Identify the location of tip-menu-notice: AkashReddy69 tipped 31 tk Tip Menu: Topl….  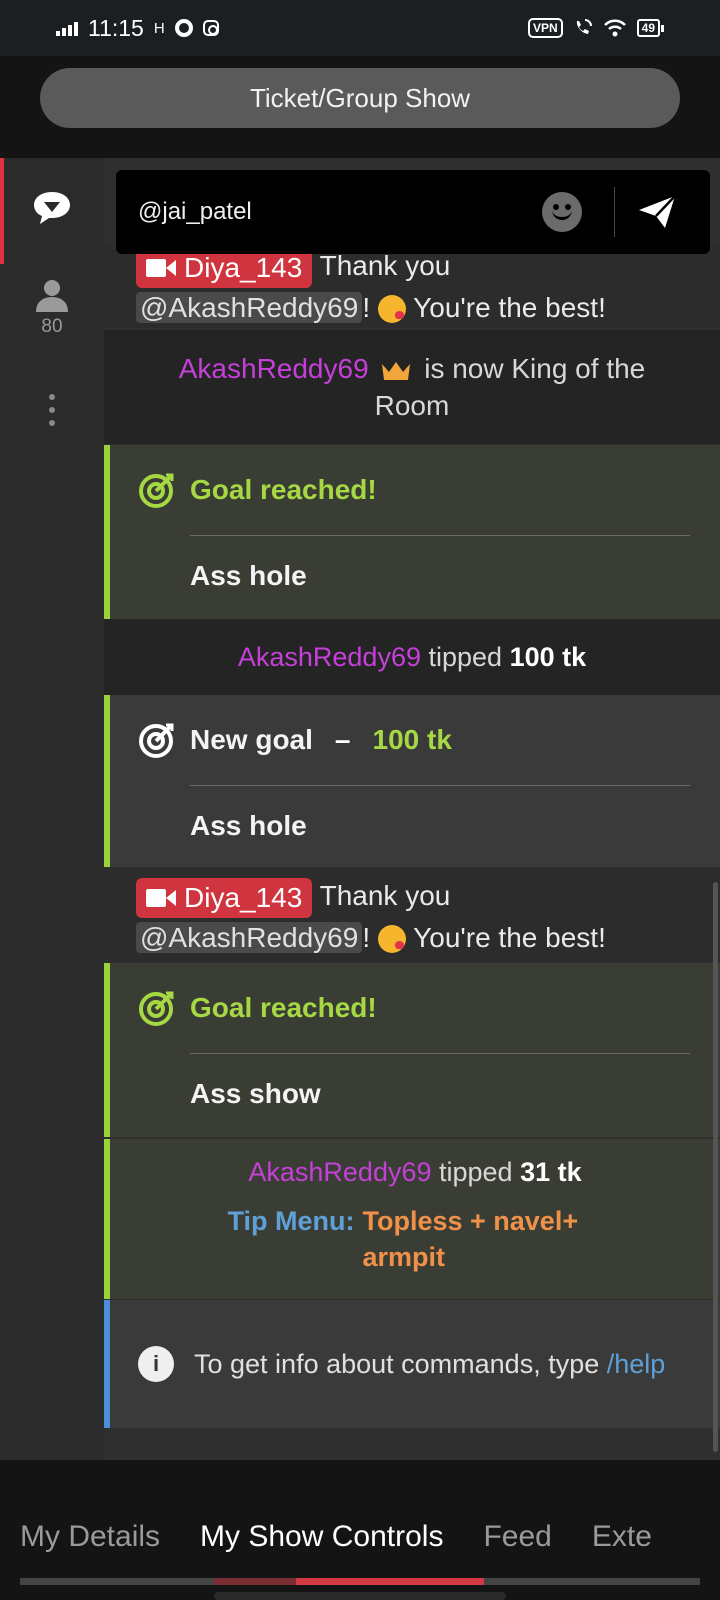
(412, 1219).